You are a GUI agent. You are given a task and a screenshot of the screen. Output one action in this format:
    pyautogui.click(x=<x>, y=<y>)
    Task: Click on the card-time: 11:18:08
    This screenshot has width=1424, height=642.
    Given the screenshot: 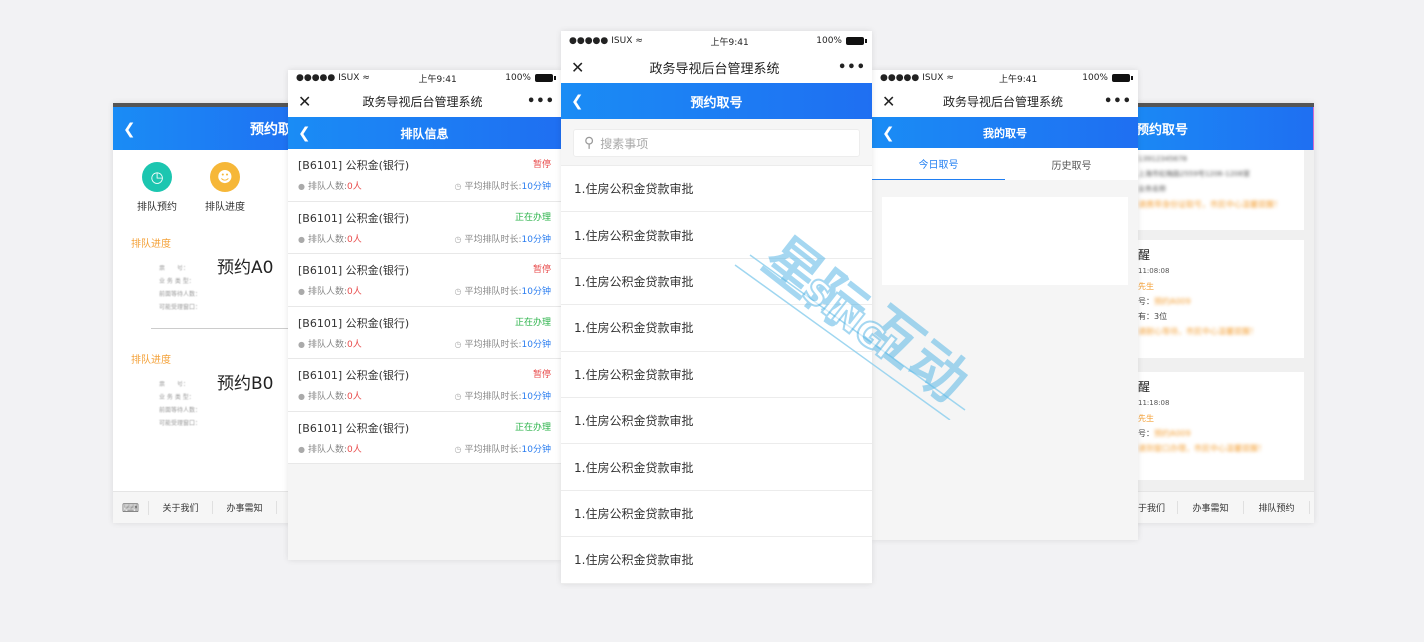 What is the action you would take?
    pyautogui.click(x=1154, y=403)
    